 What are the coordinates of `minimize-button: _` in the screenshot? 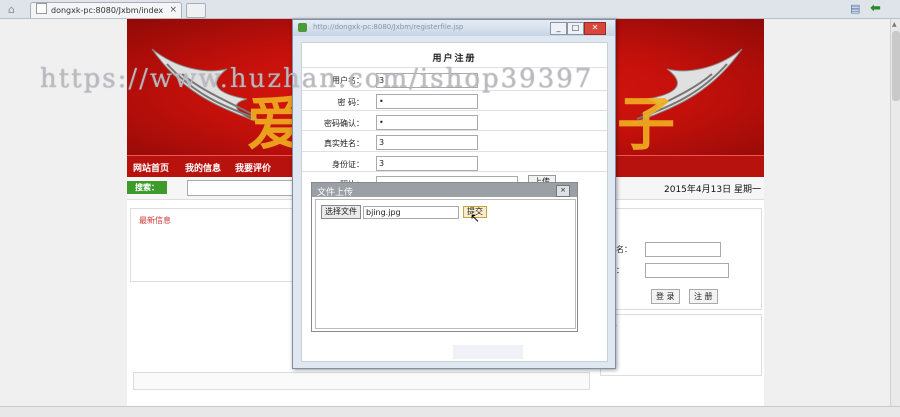 It's located at (558, 28).